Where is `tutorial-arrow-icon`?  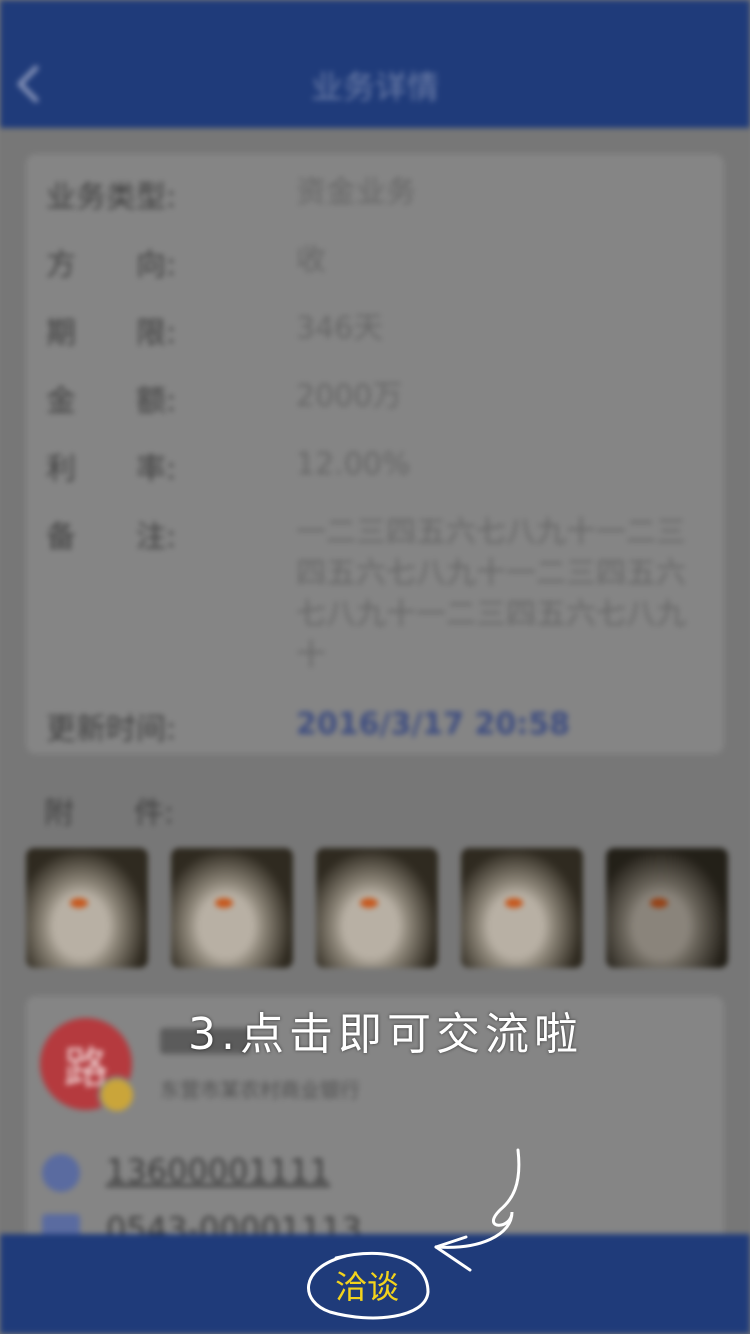
tutorial-arrow-icon is located at coordinates (414, 1234).